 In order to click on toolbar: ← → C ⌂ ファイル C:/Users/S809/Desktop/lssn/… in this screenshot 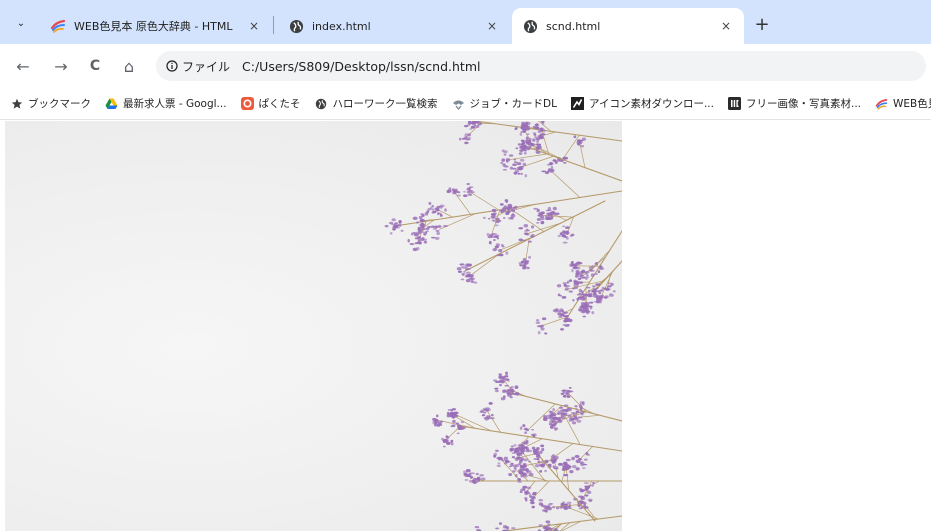, I will do `click(465, 66)`.